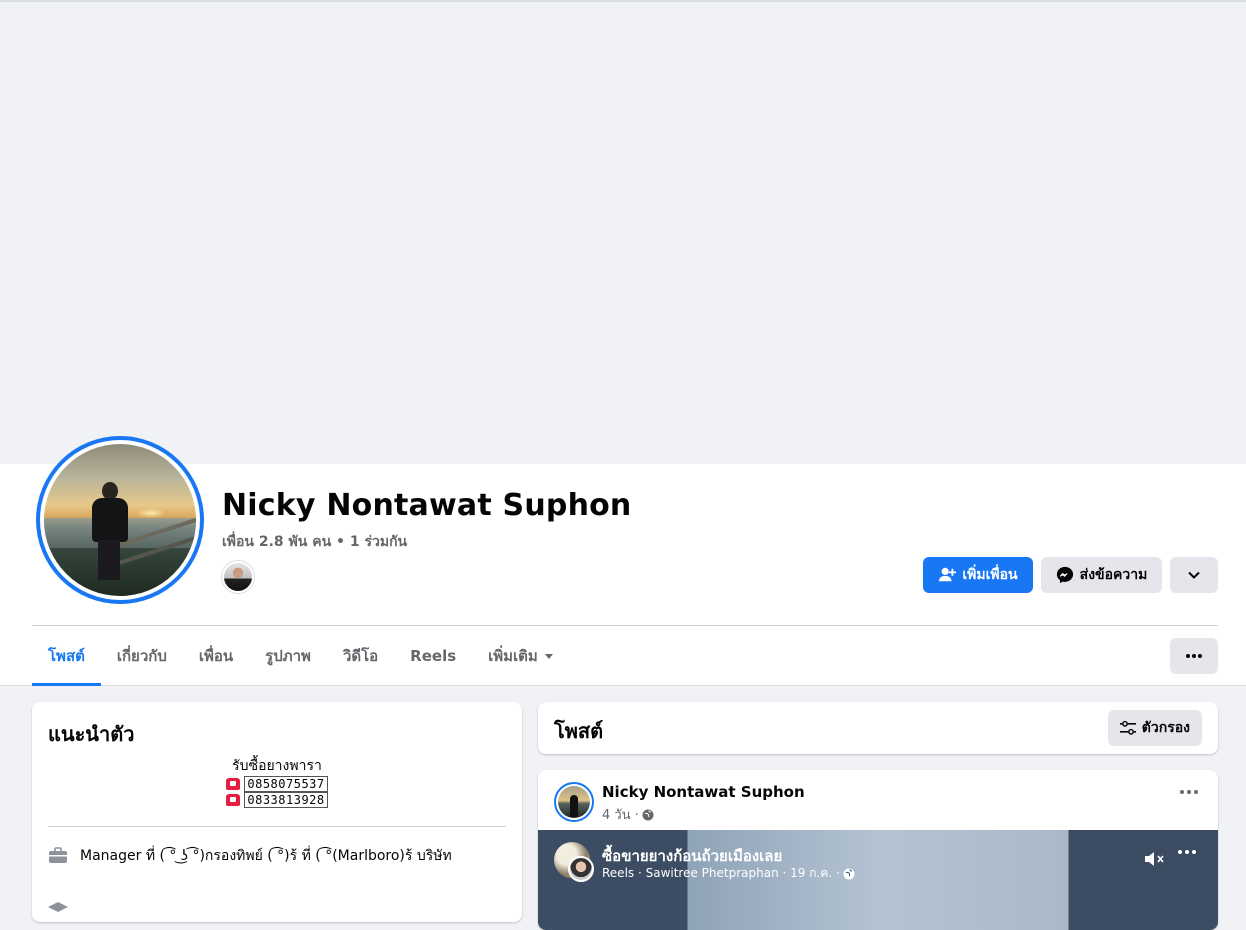 The height and width of the screenshot is (930, 1246). Describe the element at coordinates (581, 869) in the screenshot. I see `reel-author-avatar` at that location.